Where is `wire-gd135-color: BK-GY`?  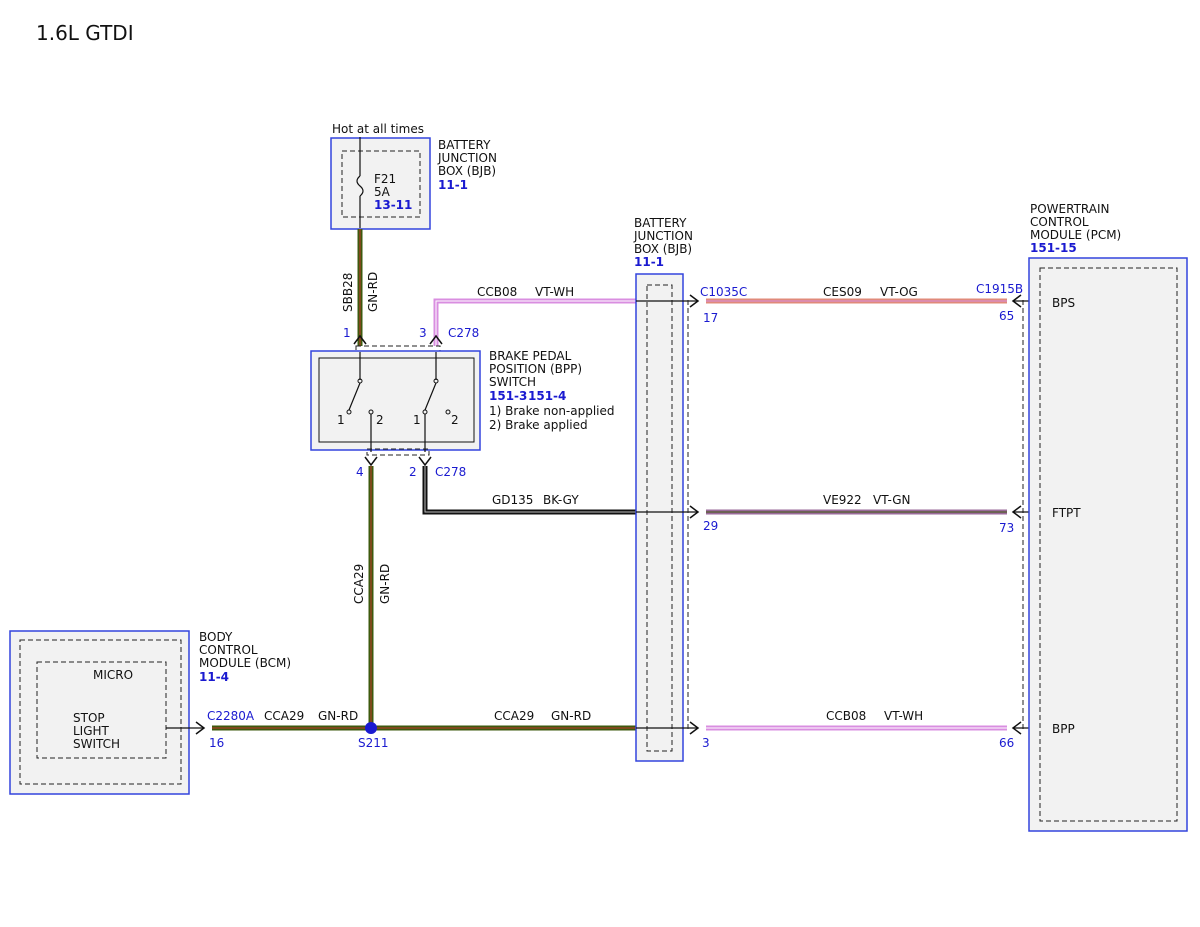
wire-gd135-color: BK-GY is located at coordinates (561, 500).